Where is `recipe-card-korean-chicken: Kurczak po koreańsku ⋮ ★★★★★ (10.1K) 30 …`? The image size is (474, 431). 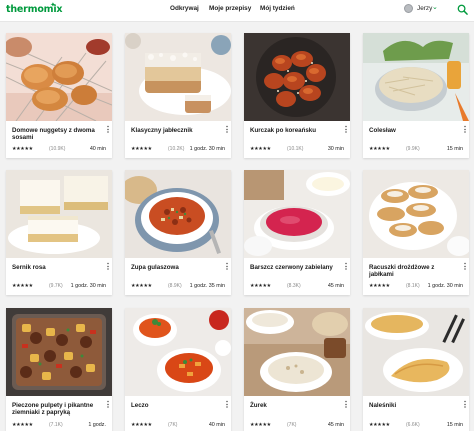 recipe-card-korean-chicken: Kurczak po koreańsku ⋮ ★★★★★ (10.1K) 30 … is located at coordinates (297, 95).